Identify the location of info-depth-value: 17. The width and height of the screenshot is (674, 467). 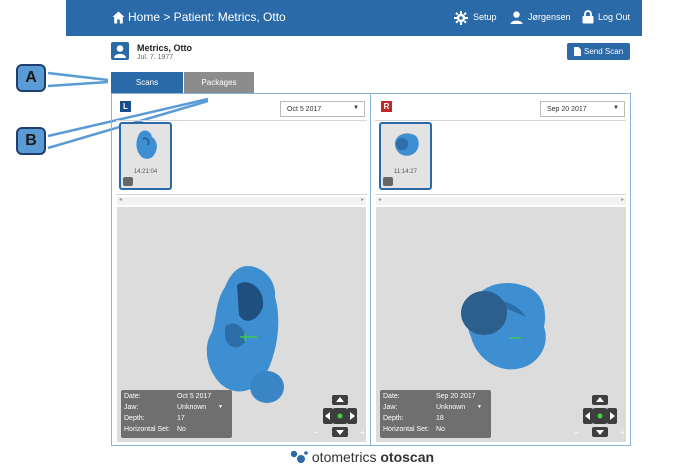
(181, 418).